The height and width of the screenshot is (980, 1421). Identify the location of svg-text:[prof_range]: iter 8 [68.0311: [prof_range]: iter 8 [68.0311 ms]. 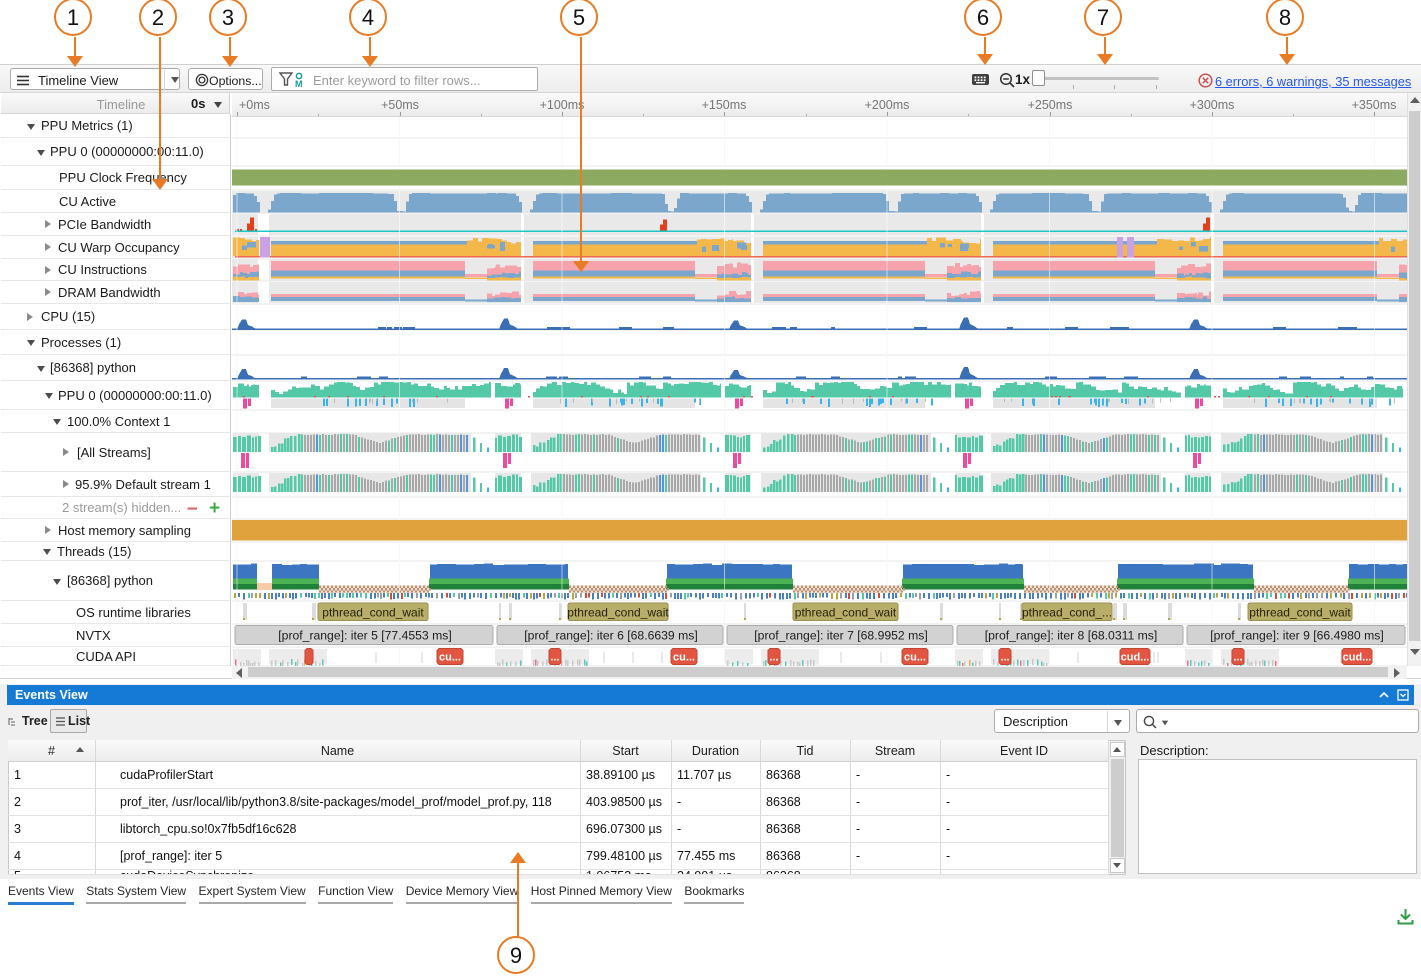
(1071, 636).